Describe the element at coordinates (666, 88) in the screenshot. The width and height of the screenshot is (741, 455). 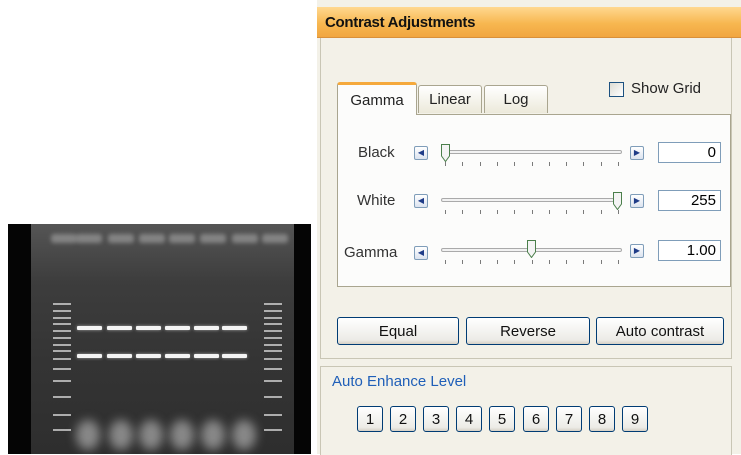
I see `show-grid-label: Show Grid` at that location.